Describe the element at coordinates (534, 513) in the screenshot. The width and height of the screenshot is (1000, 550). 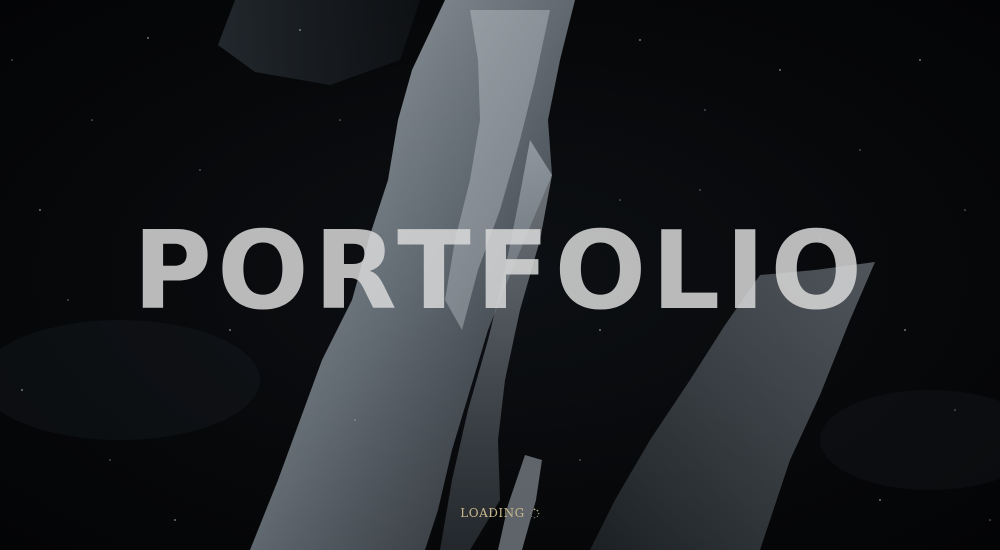
I see `spinner-icon` at that location.